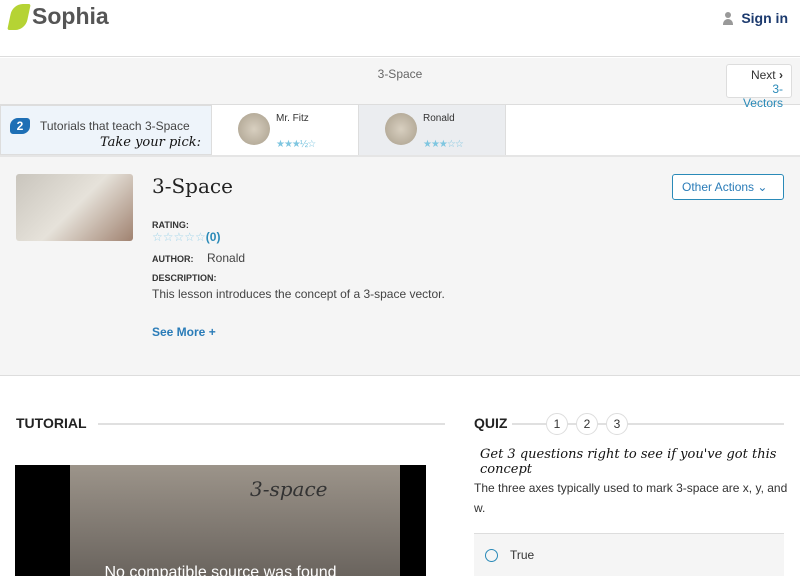  What do you see at coordinates (173, 259) in the screenshot?
I see `author-label: AUTHOR:` at bounding box center [173, 259].